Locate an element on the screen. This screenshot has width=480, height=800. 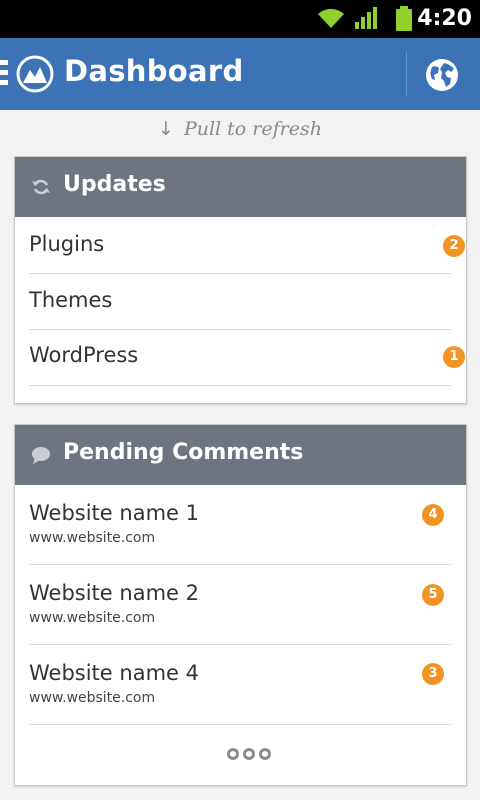
more-pager is located at coordinates (257, 755).